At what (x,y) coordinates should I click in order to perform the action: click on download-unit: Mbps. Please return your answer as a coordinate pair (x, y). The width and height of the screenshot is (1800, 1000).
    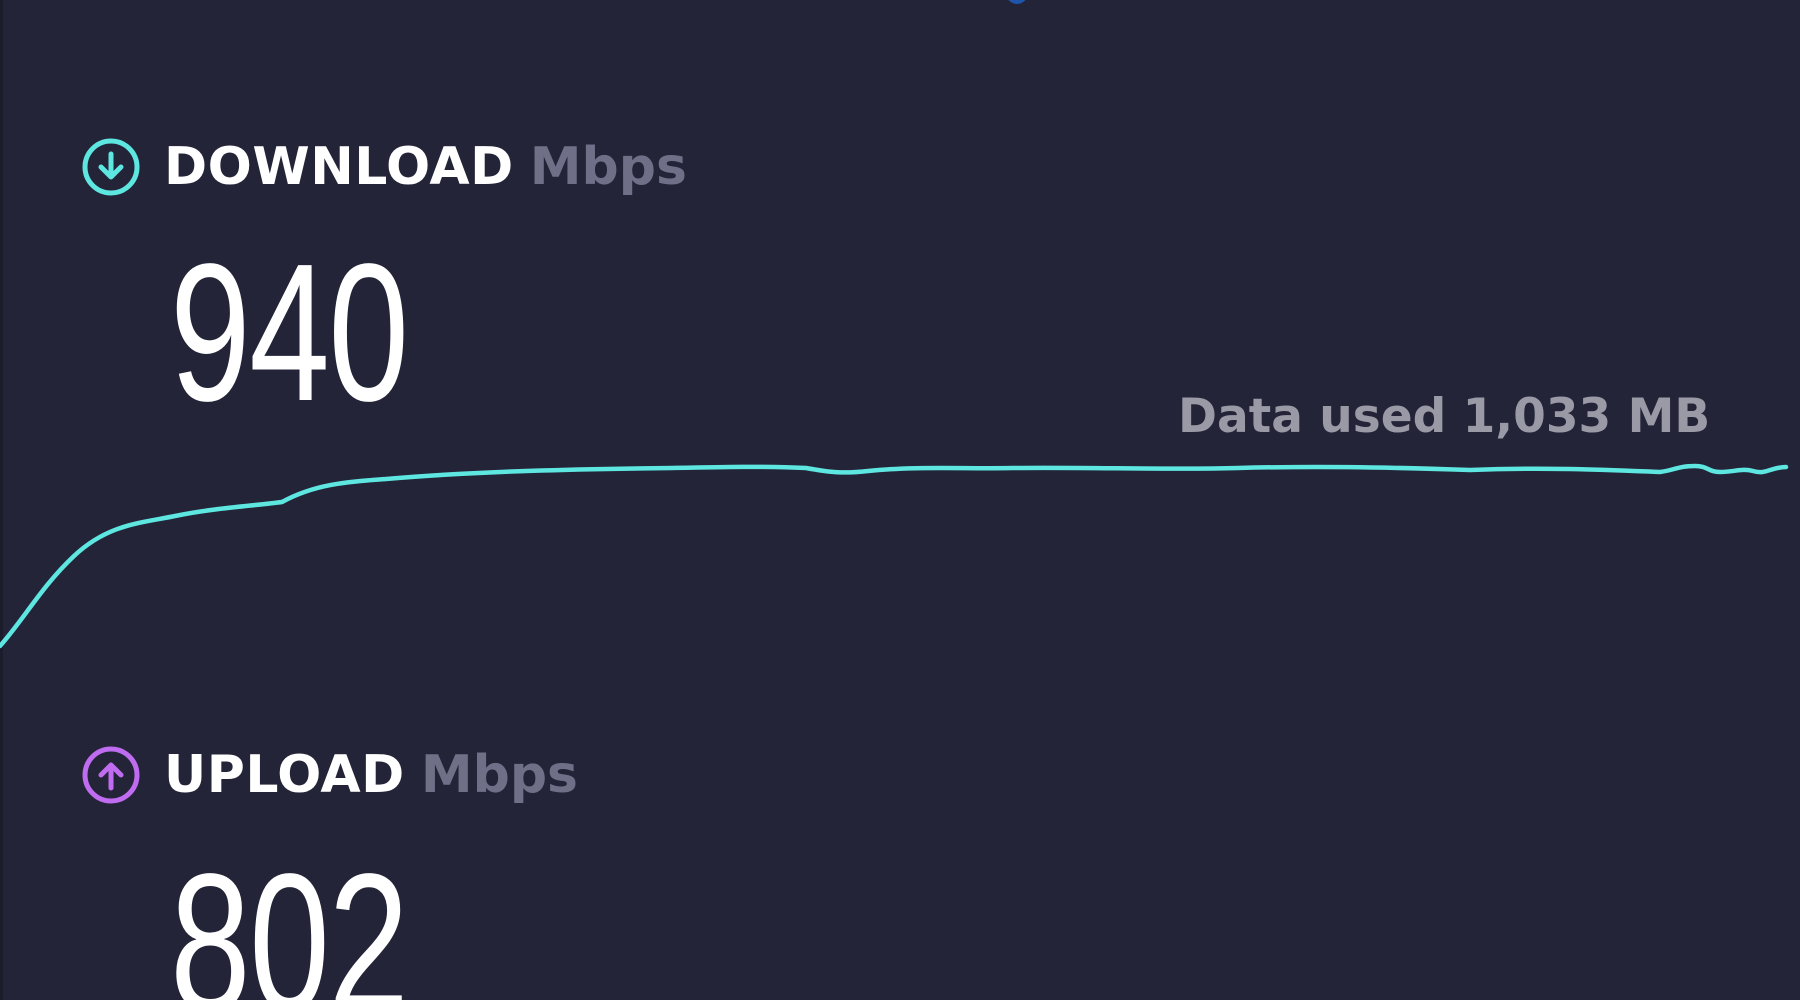
    Looking at the image, I should click on (608, 167).